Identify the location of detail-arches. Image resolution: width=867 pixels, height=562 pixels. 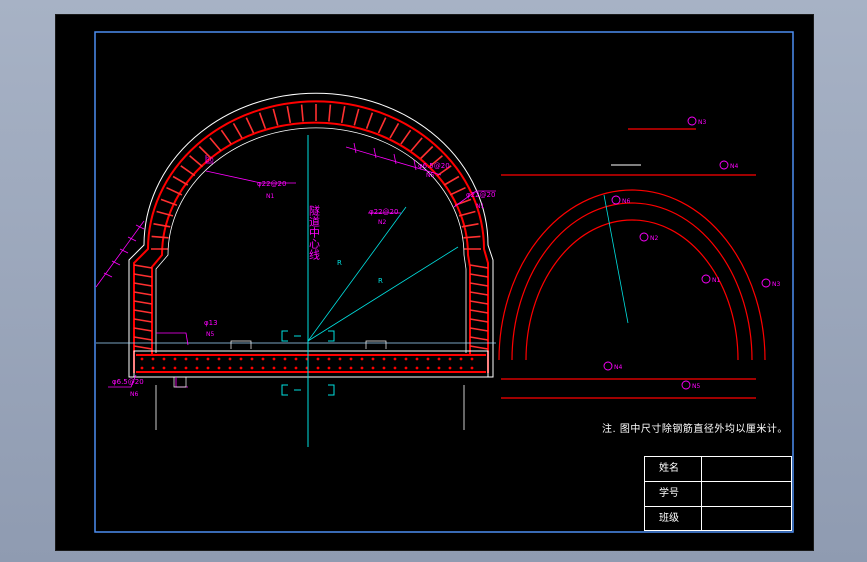
(632, 275).